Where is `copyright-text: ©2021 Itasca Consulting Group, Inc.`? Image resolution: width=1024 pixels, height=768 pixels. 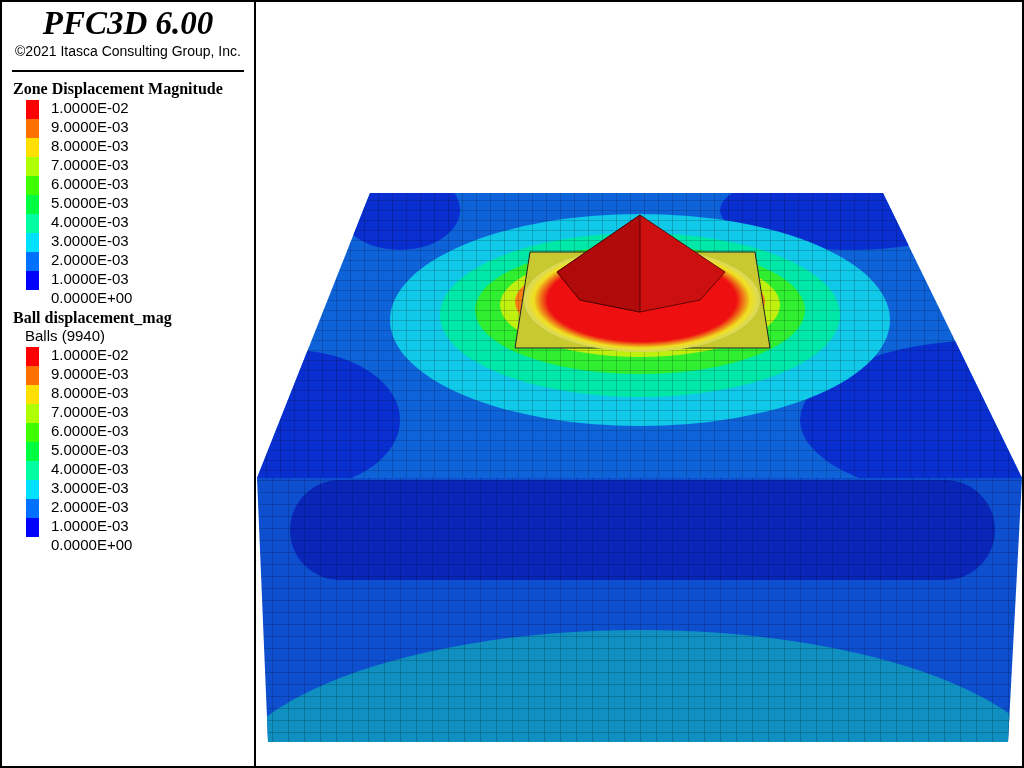
copyright-text: ©2021 Itasca Consulting Group, Inc. is located at coordinates (128, 51).